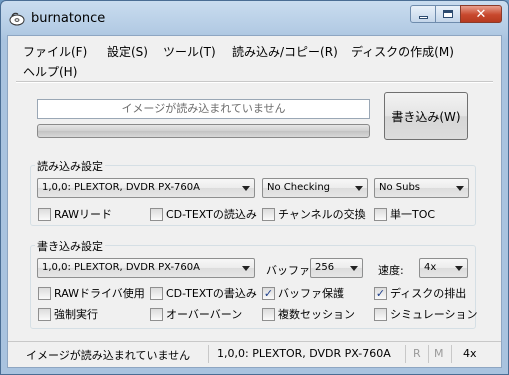 This screenshot has height=375, width=509. I want to click on minimize-icon, so click(423, 17).